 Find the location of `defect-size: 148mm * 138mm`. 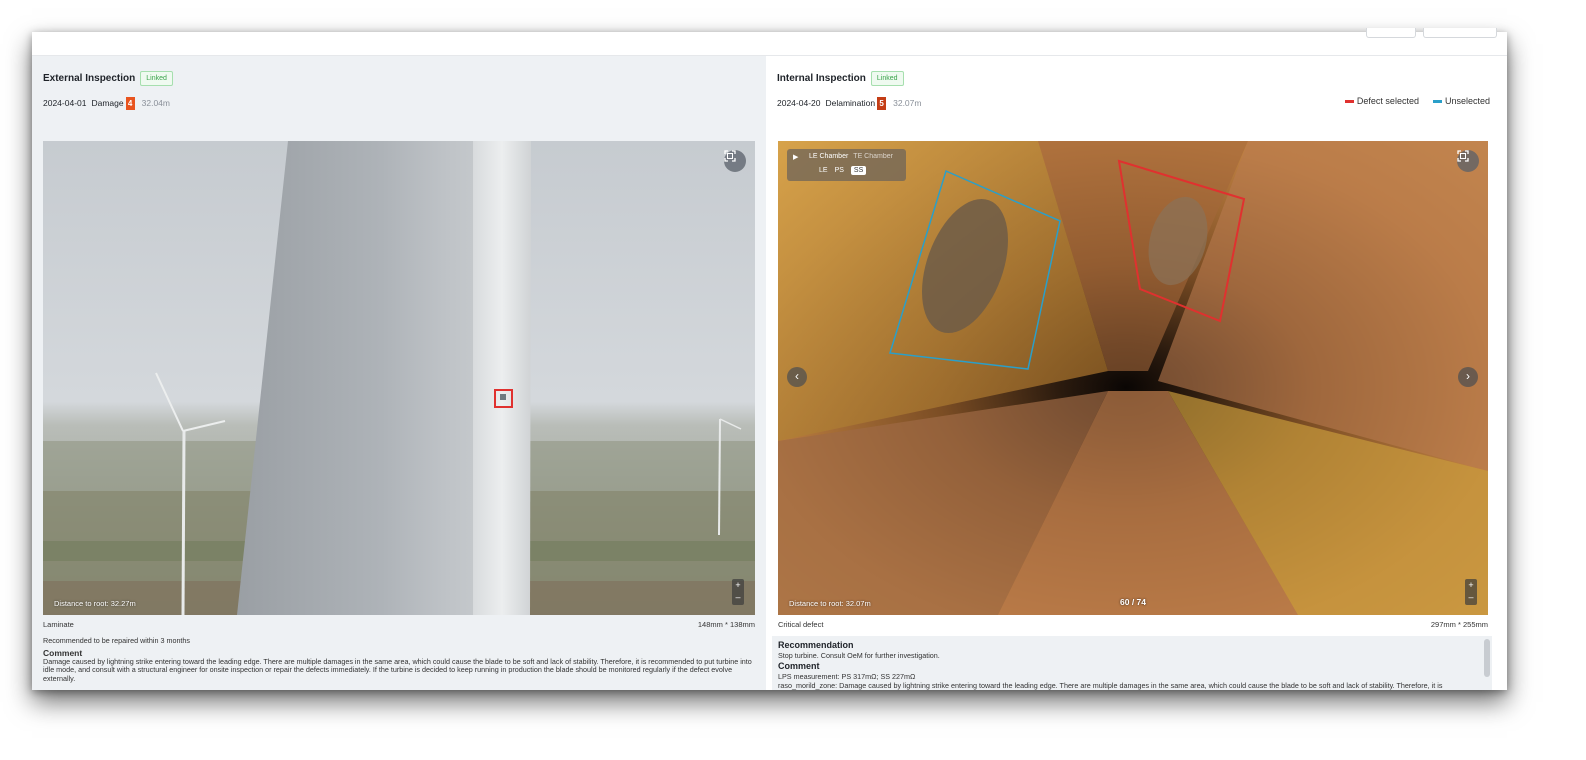

defect-size: 148mm * 138mm is located at coordinates (726, 624).